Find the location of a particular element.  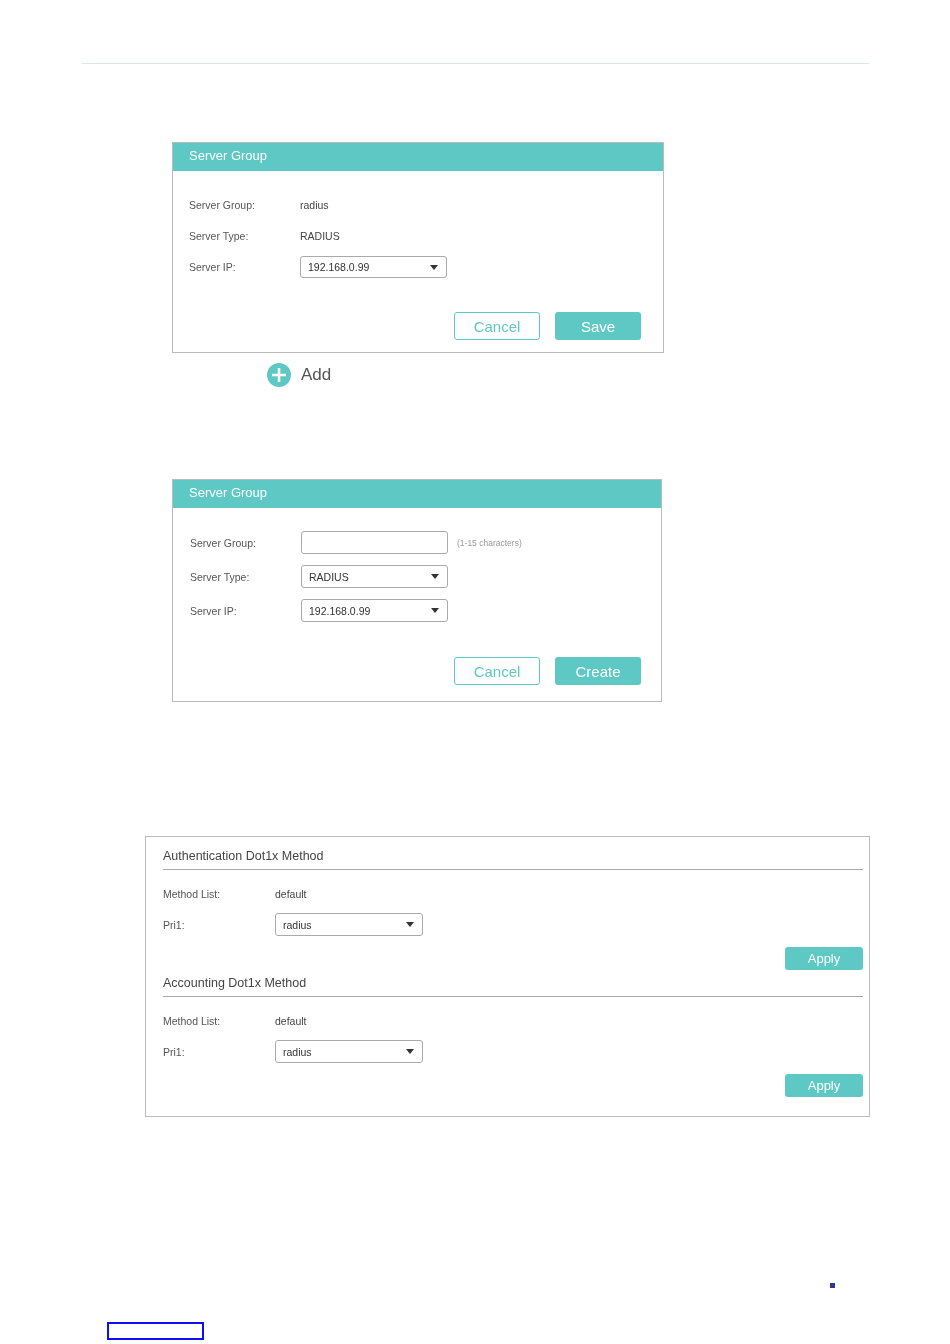

field-value: RADIUS is located at coordinates (320, 236).